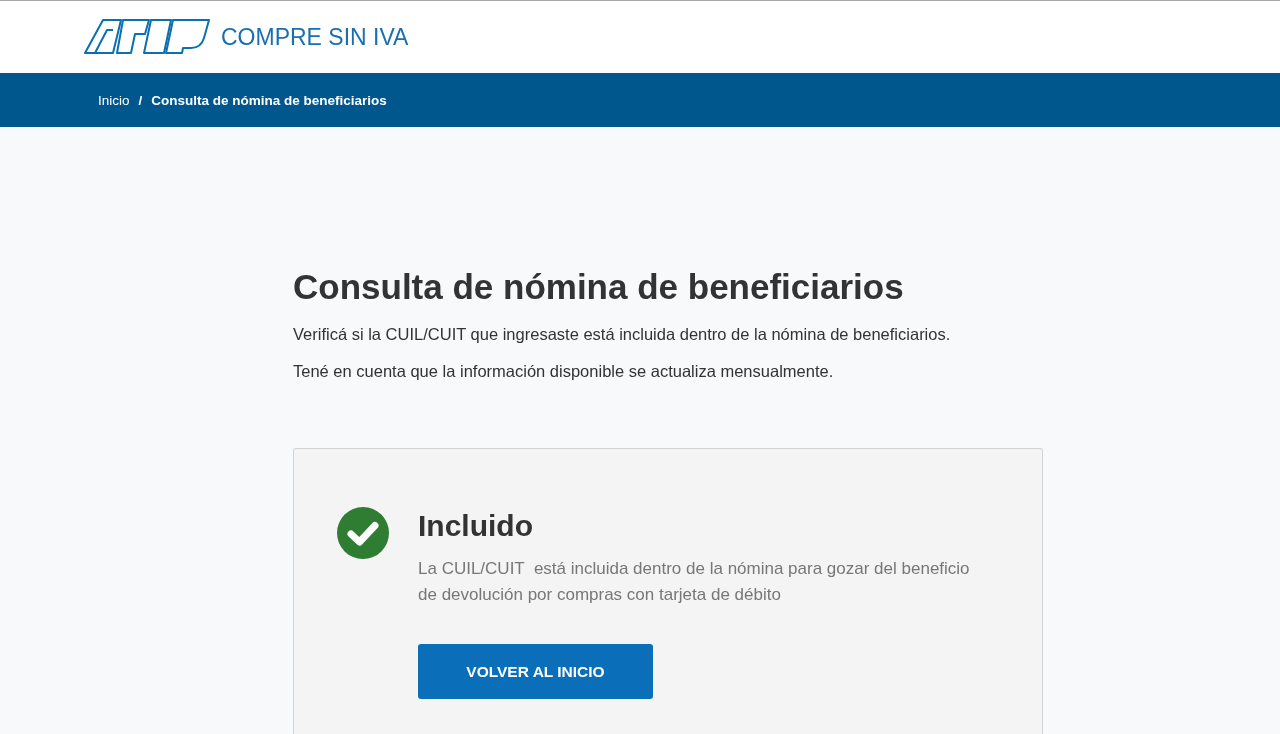  I want to click on logo-icon, so click(147, 36).